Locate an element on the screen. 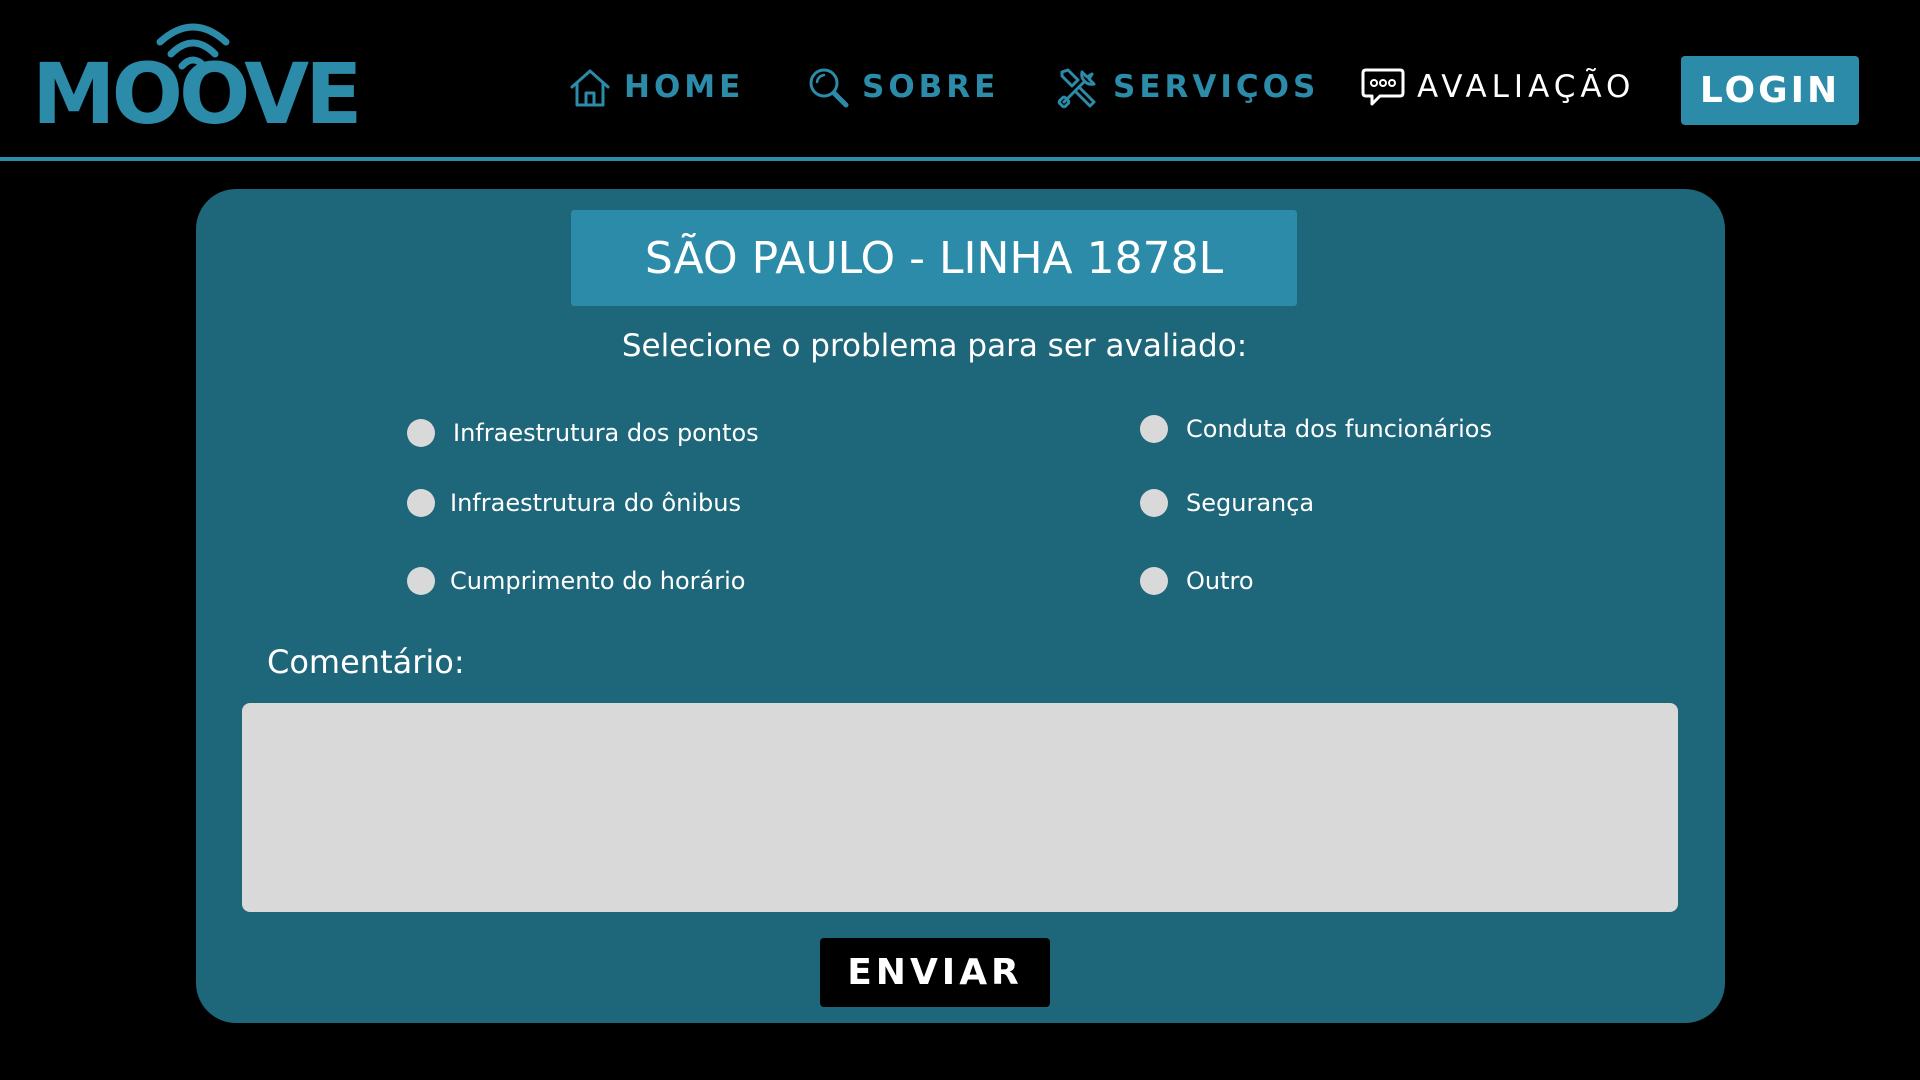 Image resolution: width=1920 pixels, height=1080 pixels. option-label: Outro is located at coordinates (1220, 581).